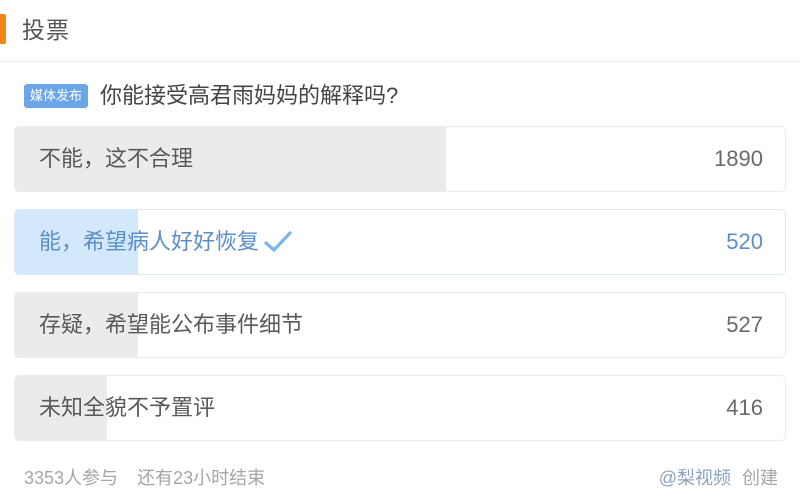  I want to click on option-label-wrap: 不能，这不合理, so click(116, 159).